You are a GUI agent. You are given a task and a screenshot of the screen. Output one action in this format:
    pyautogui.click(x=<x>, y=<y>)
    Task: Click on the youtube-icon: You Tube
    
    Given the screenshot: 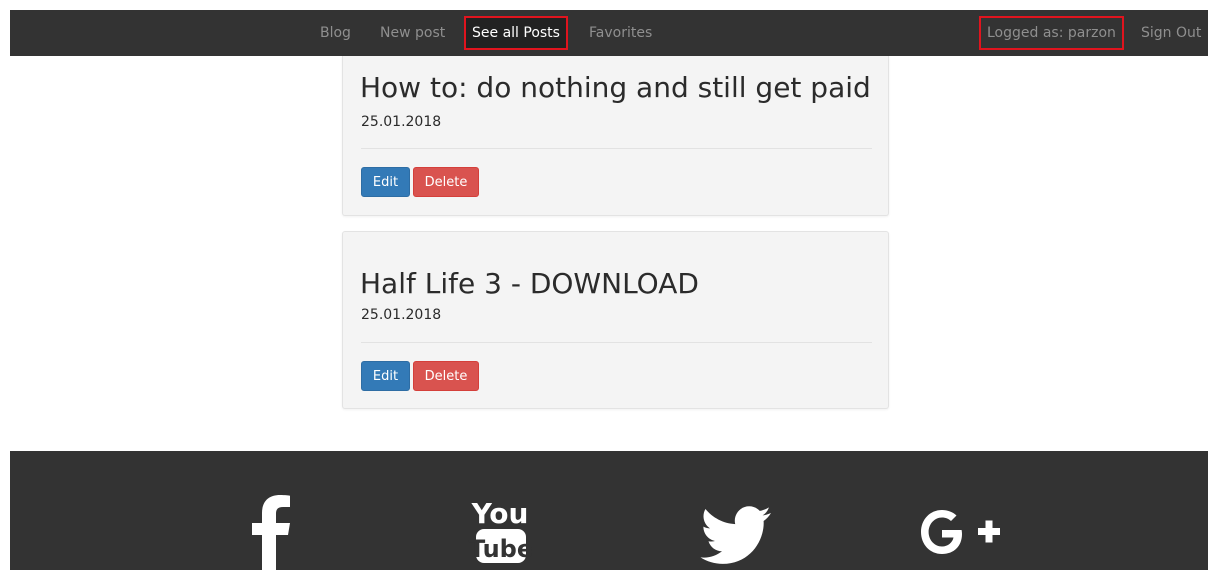 What is the action you would take?
    pyautogui.click(x=500, y=532)
    